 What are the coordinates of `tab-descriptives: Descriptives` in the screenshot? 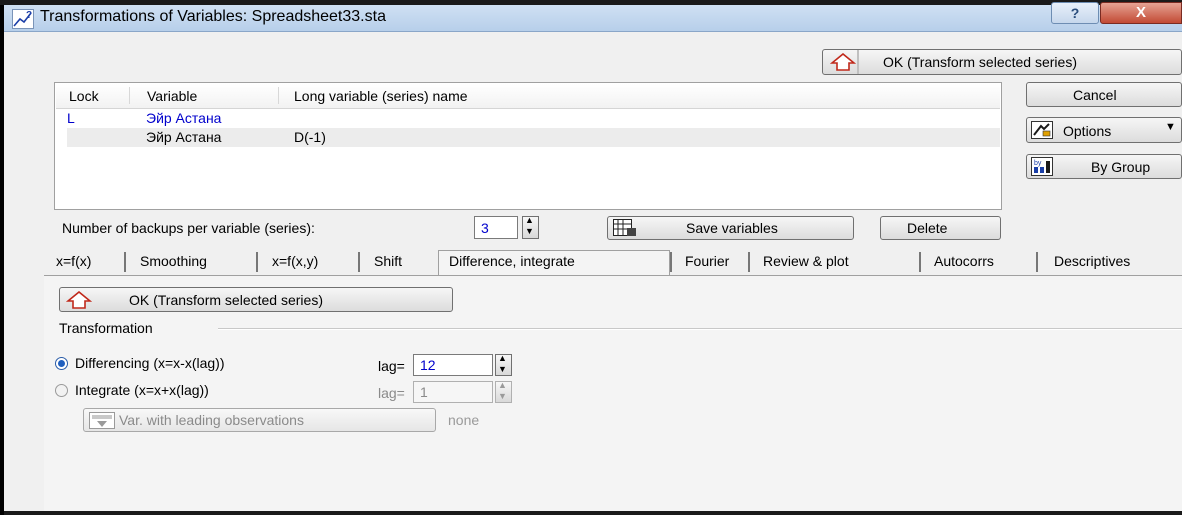 It's located at (1092, 261).